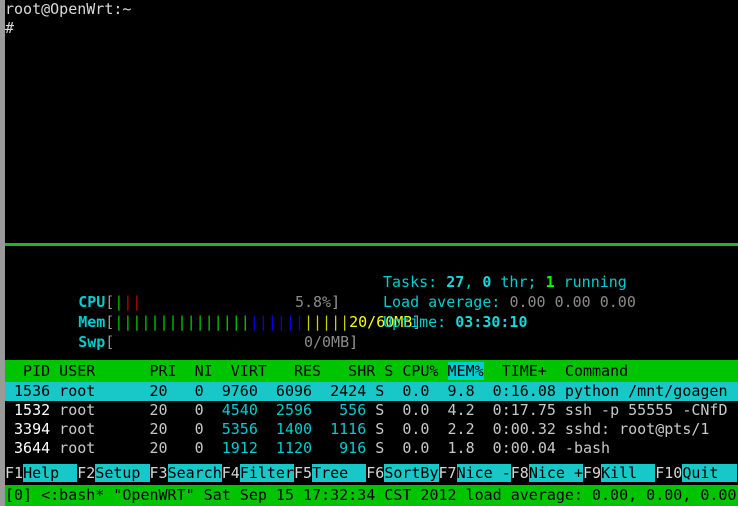 The height and width of the screenshot is (506, 738). I want to click on fkey-number-f5: F5, so click(303, 473).